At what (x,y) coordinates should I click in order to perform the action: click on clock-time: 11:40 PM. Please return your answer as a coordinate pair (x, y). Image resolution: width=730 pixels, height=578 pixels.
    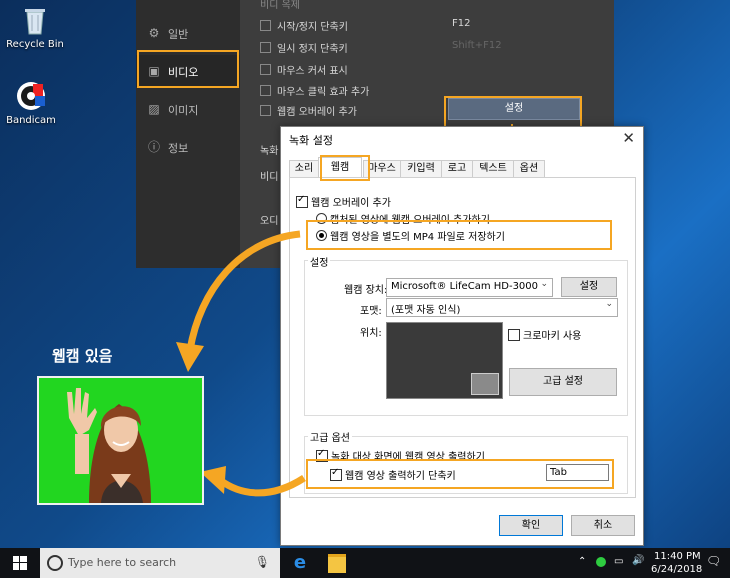
    Looking at the image, I should click on (677, 556).